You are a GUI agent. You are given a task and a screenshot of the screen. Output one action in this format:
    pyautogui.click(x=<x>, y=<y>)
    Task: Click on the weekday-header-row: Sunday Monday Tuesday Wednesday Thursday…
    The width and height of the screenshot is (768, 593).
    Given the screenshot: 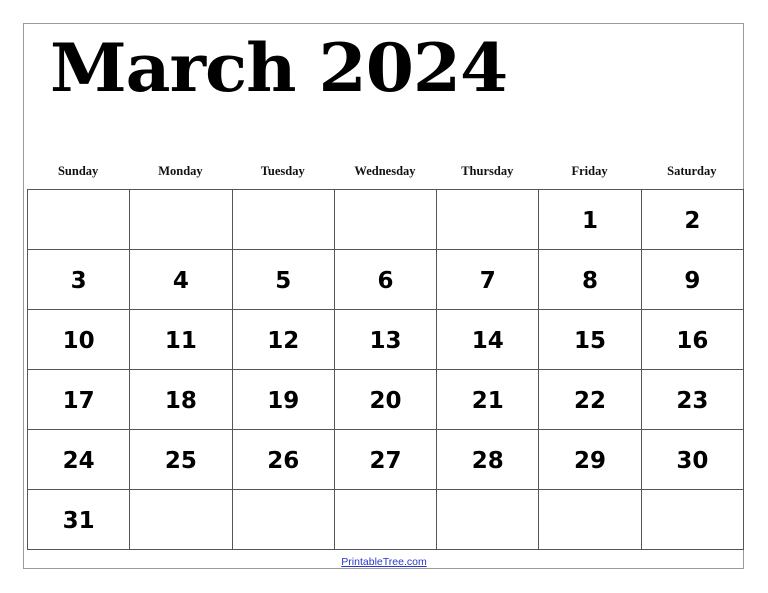 What is the action you would take?
    pyautogui.click(x=385, y=171)
    